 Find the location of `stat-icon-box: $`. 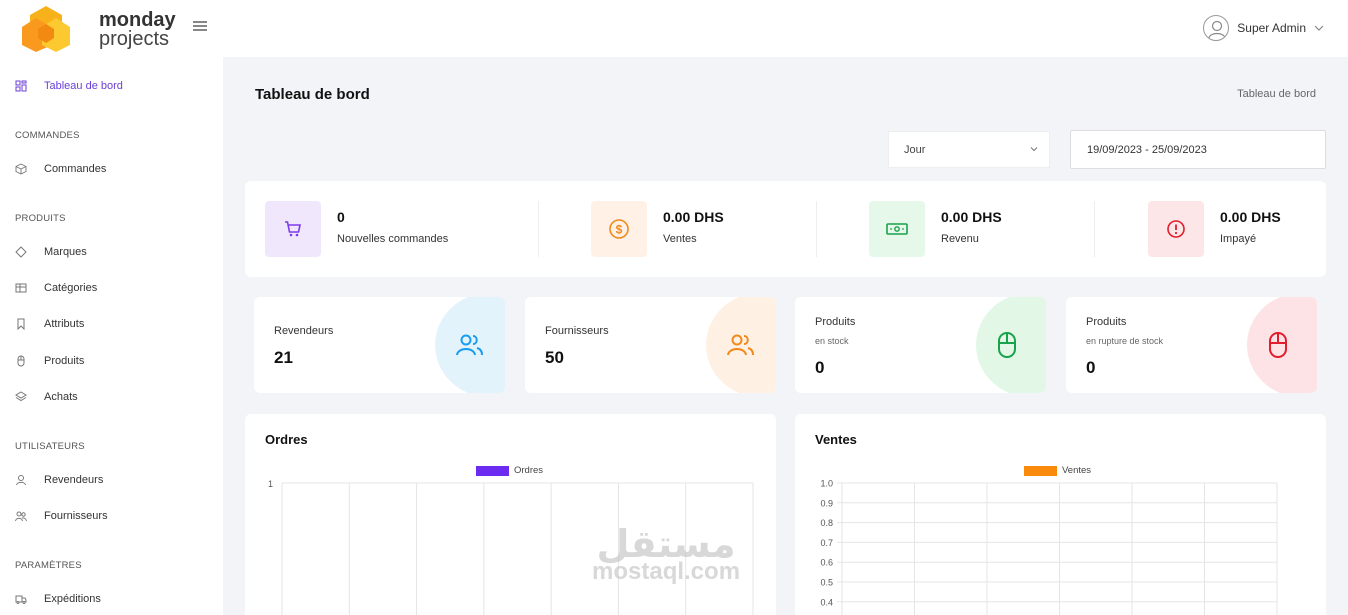

stat-icon-box: $ is located at coordinates (619, 229).